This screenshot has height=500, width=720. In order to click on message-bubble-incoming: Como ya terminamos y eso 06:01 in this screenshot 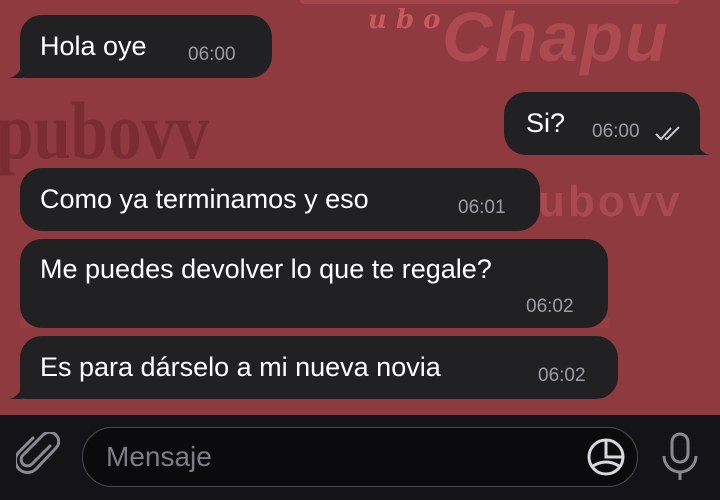, I will do `click(280, 199)`.